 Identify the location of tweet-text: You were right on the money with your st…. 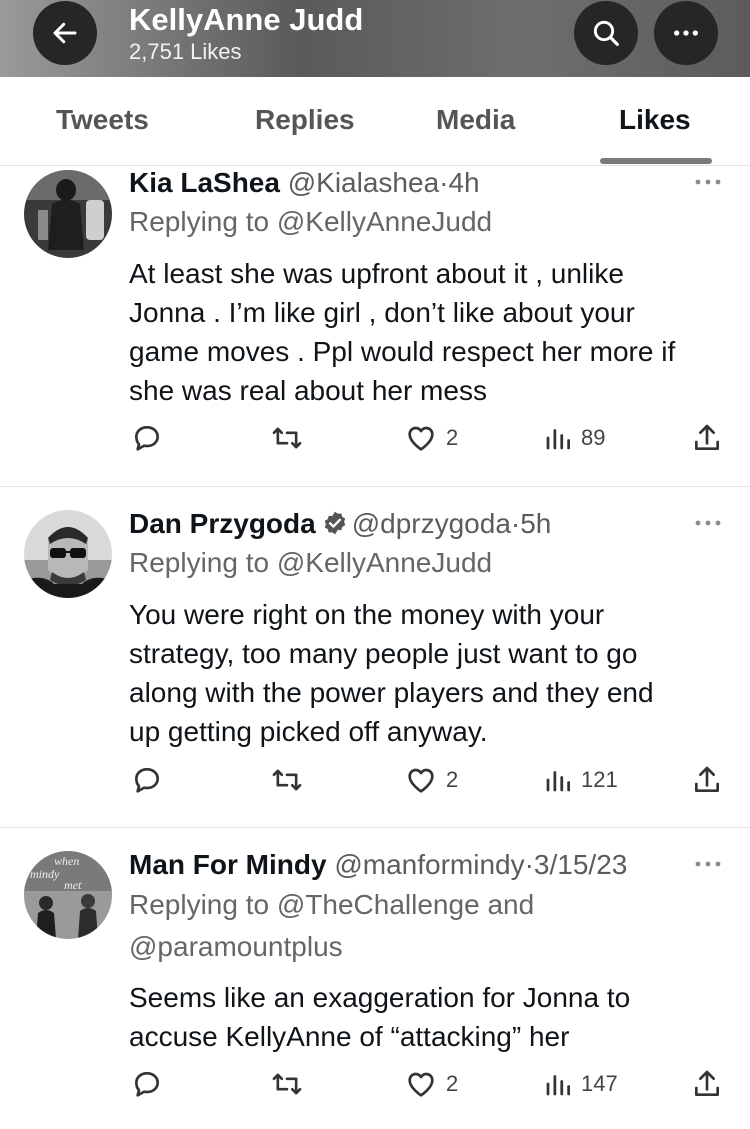
(391, 673).